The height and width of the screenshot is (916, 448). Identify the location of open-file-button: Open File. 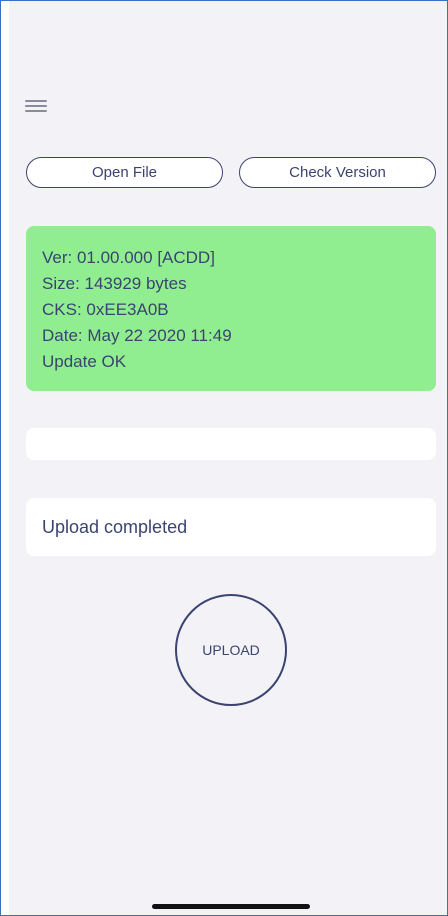
(124, 172).